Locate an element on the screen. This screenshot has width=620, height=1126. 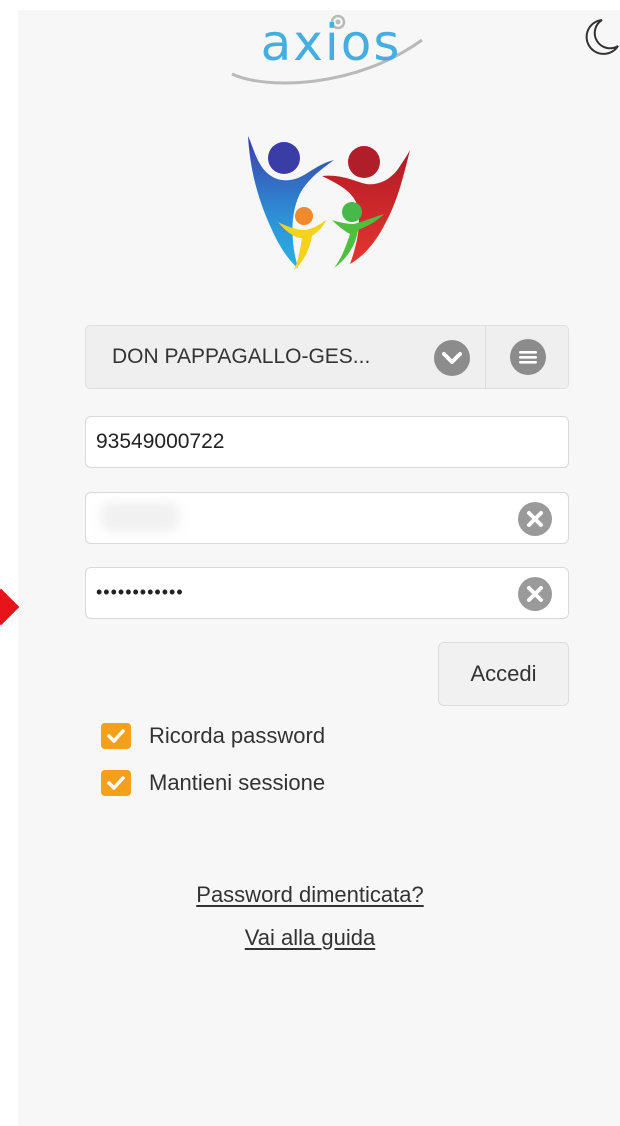
guide-link: Vai alla guida is located at coordinates (310, 937).